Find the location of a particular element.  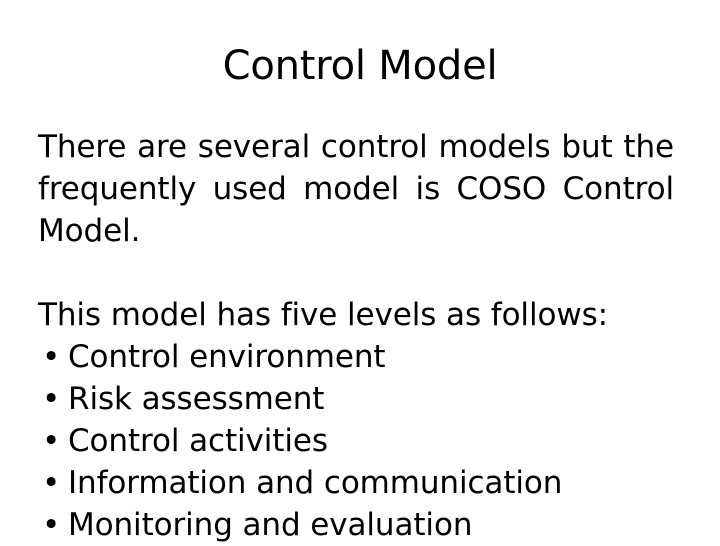

levels-lead-in-paragraph: This model has five levels as follows: is located at coordinates (323, 315).